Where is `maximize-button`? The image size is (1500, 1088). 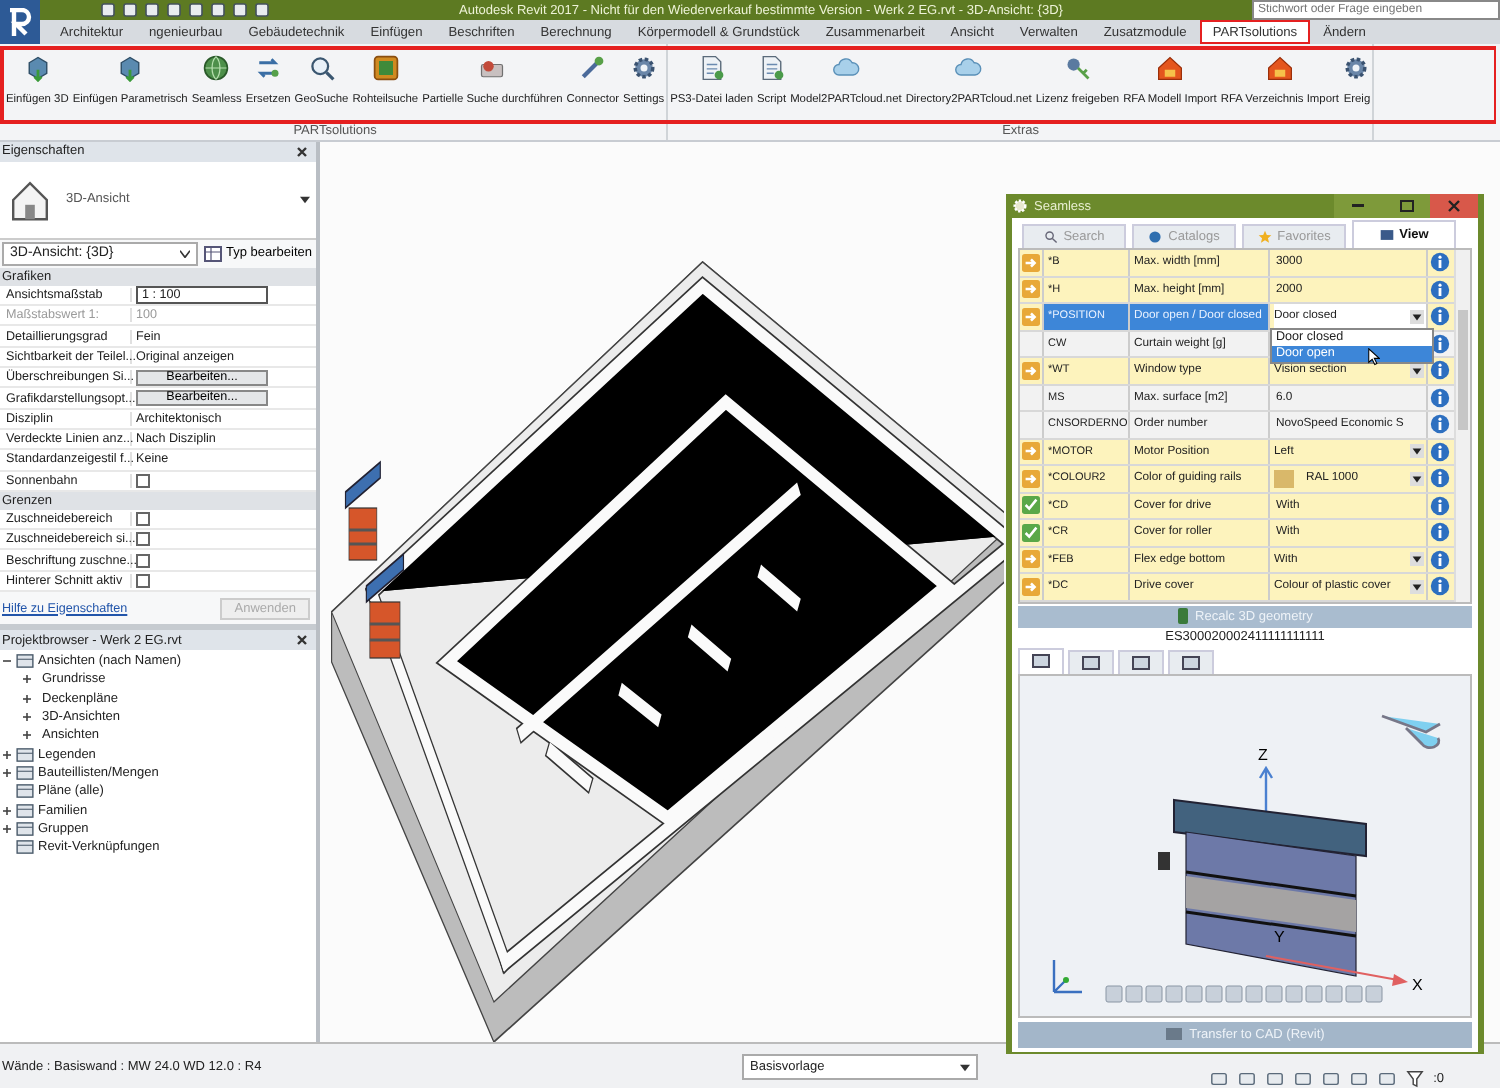
maximize-button is located at coordinates (1406, 206).